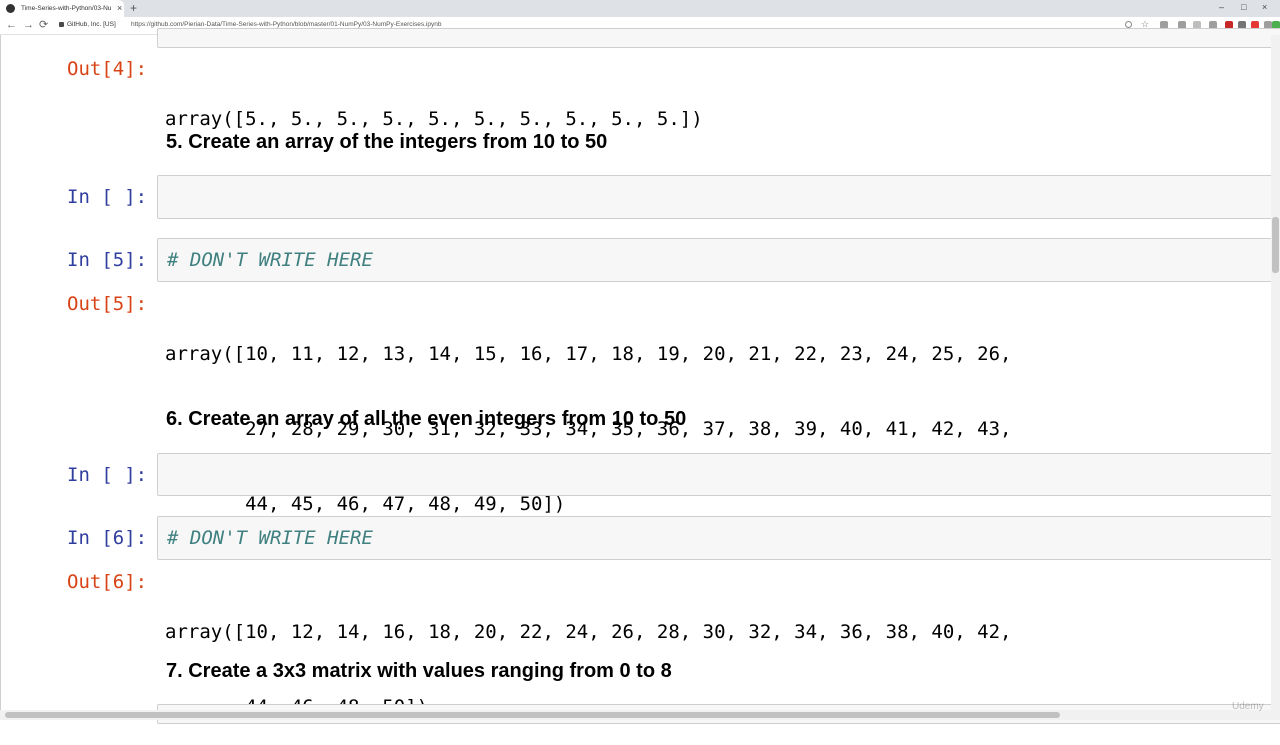 Image resolution: width=1280 pixels, height=745 pixels. What do you see at coordinates (1145, 24) in the screenshot?
I see `bookmark-star-icon: ☆` at bounding box center [1145, 24].